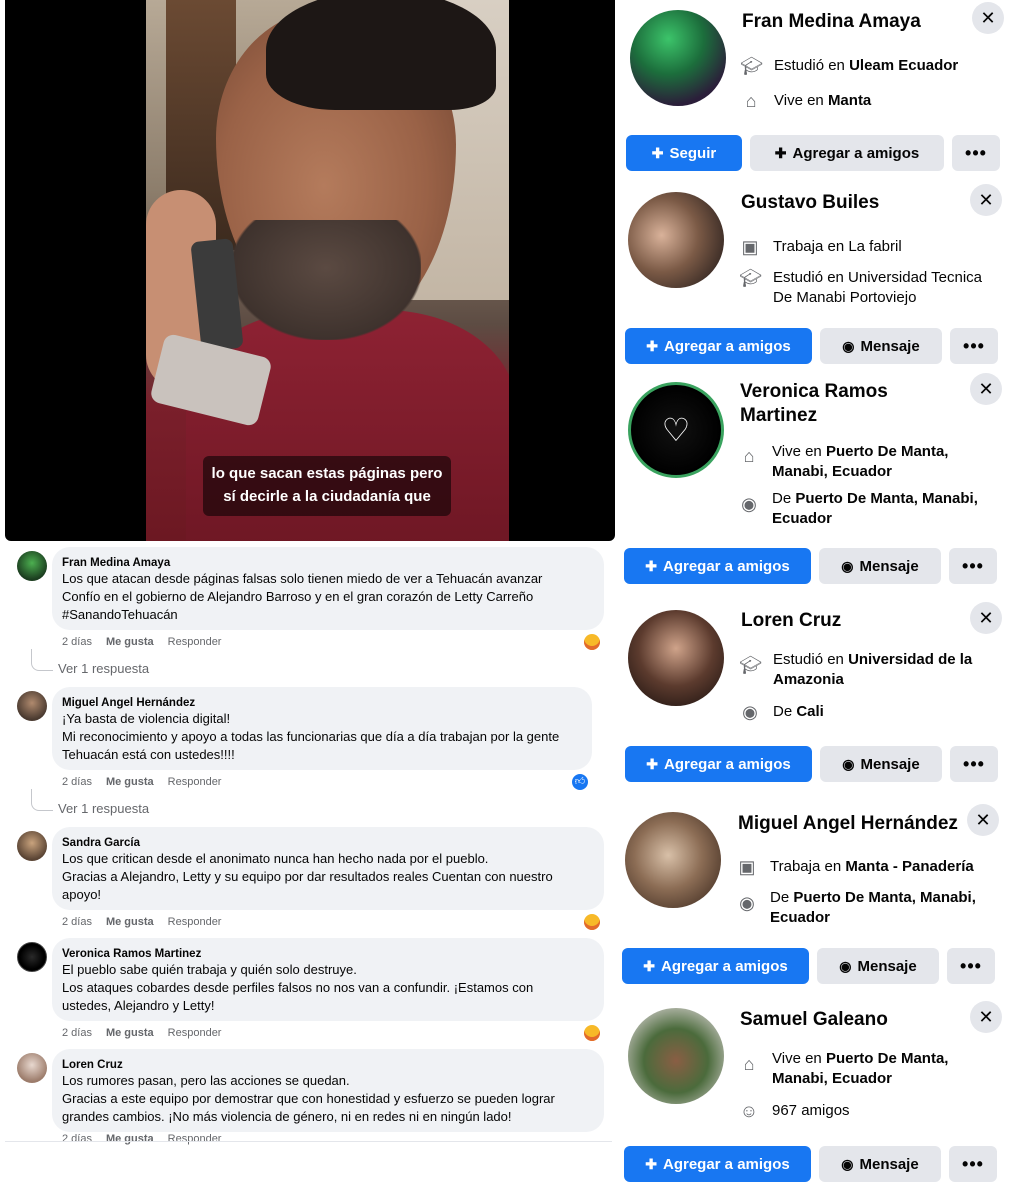  Describe the element at coordinates (903, 65) in the screenshot. I see `info-link: Uleam Ecuador` at that location.